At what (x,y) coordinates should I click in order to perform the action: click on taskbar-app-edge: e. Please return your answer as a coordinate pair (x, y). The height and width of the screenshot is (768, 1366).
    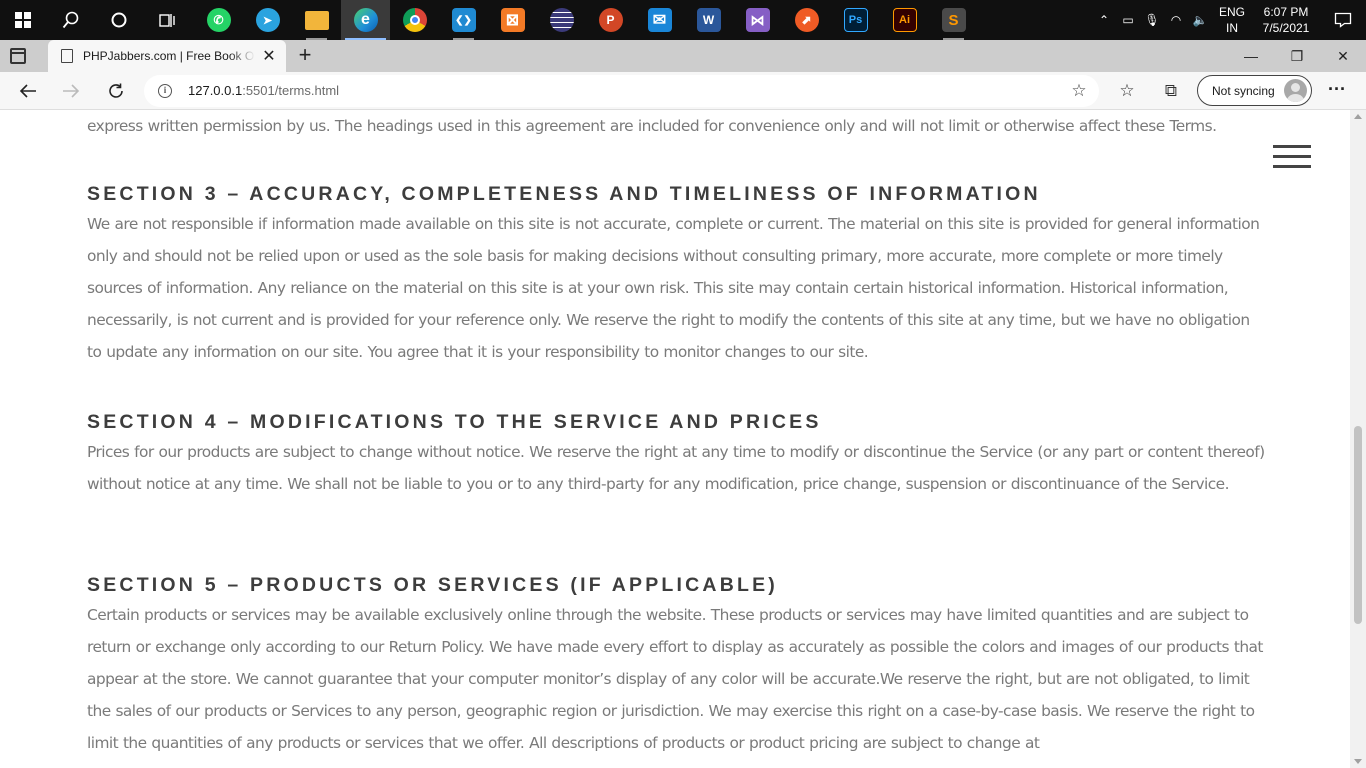
    Looking at the image, I should click on (365, 20).